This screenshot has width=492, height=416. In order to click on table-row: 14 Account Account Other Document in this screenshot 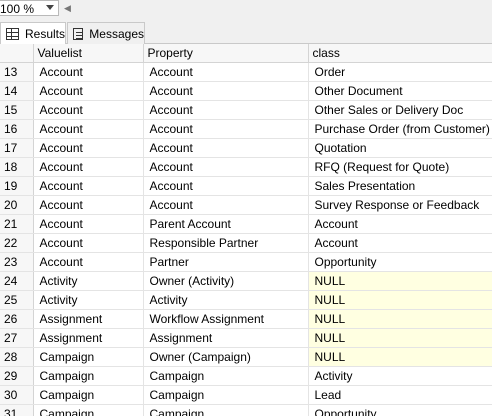, I will do `click(246, 91)`.